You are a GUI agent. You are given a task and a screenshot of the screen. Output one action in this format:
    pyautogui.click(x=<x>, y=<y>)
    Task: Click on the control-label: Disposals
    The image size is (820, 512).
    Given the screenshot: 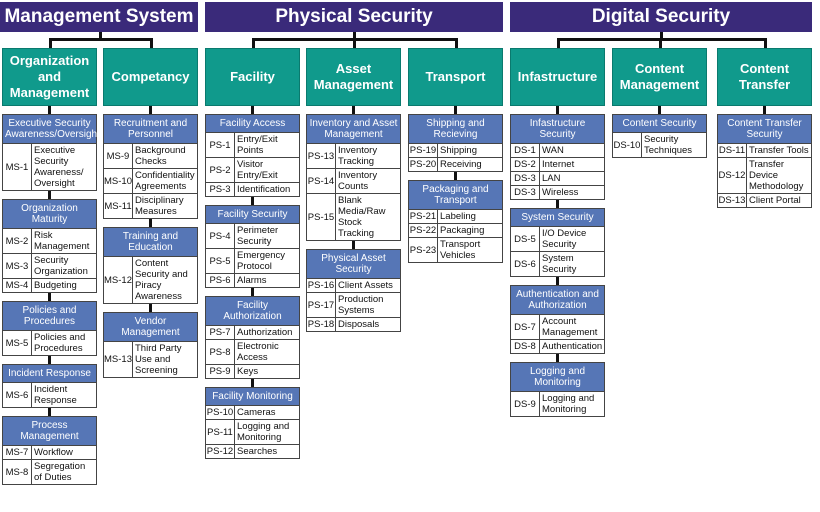 What is the action you would take?
    pyautogui.click(x=359, y=324)
    